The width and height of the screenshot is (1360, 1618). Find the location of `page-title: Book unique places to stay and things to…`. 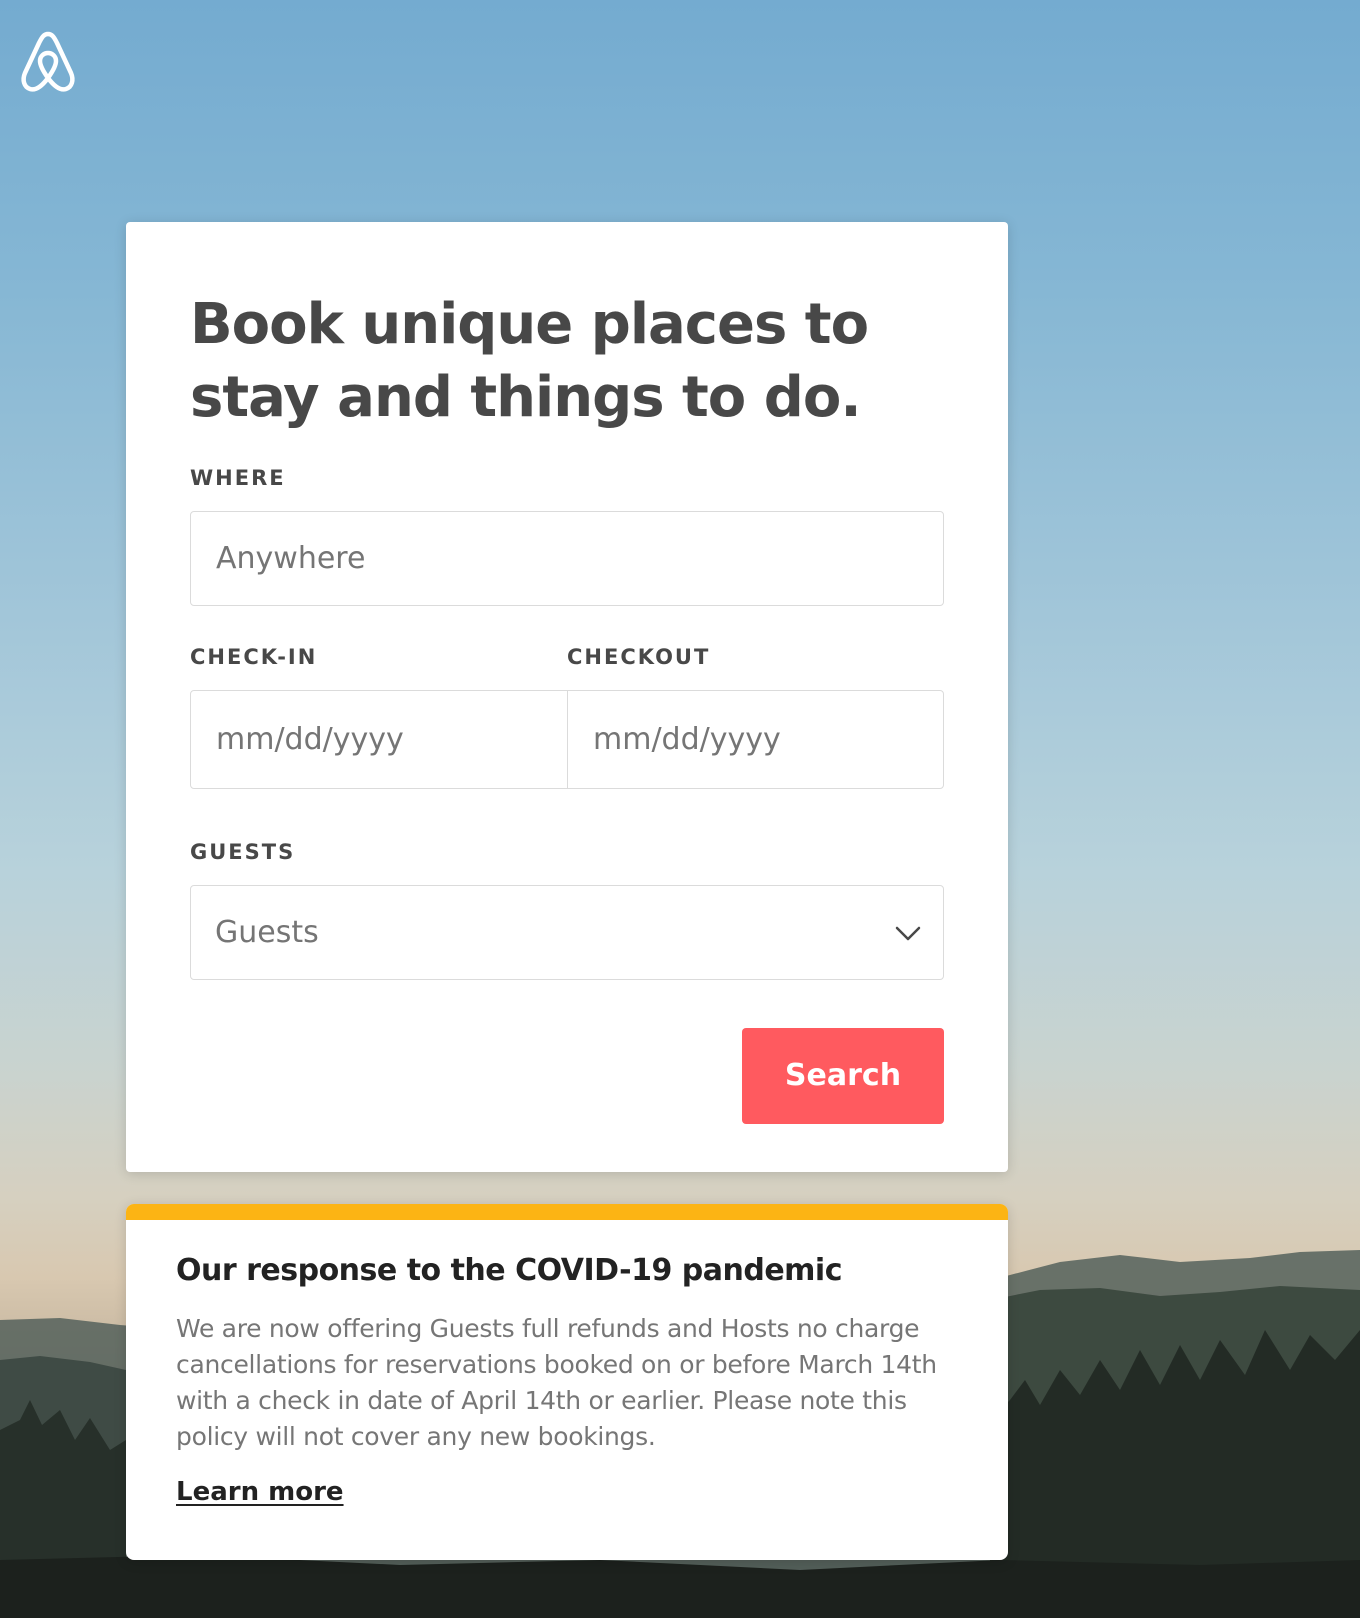

page-title: Book unique places to stay and things to… is located at coordinates (529, 361).